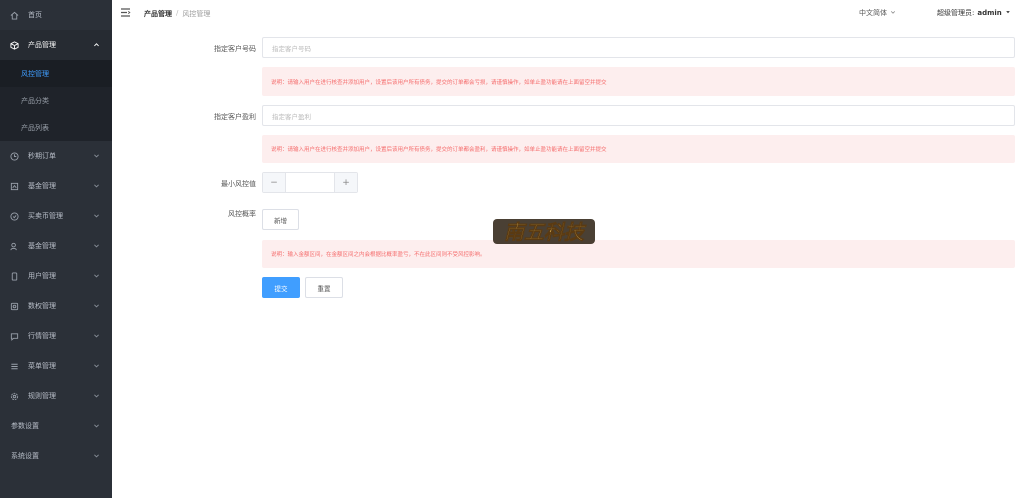 This screenshot has height=498, width=1024. What do you see at coordinates (989, 13) in the screenshot?
I see `user-name: admin` at bounding box center [989, 13].